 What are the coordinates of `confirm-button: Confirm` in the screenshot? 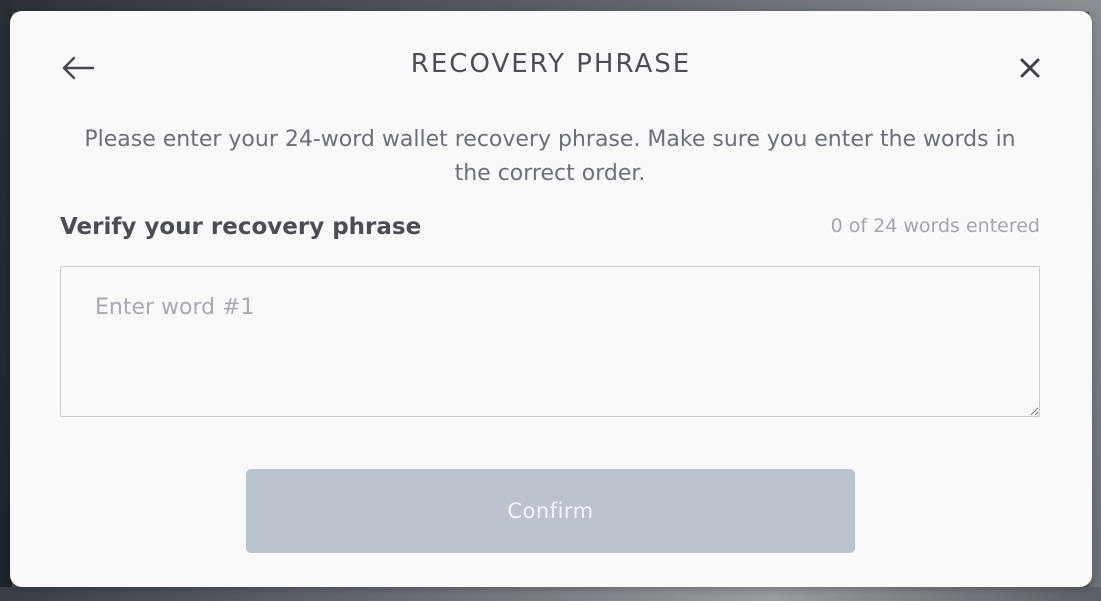 It's located at (550, 511).